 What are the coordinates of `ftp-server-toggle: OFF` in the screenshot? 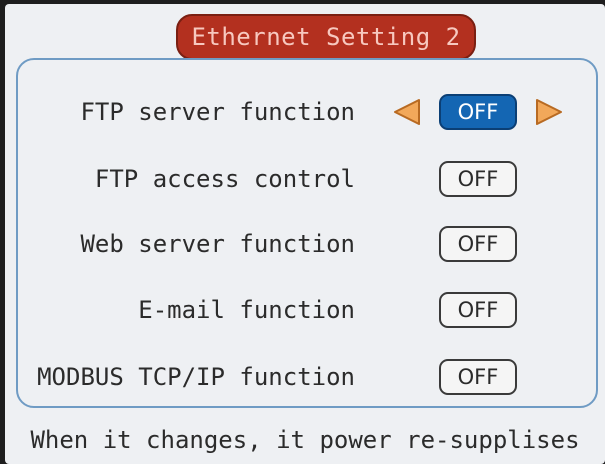 It's located at (478, 112).